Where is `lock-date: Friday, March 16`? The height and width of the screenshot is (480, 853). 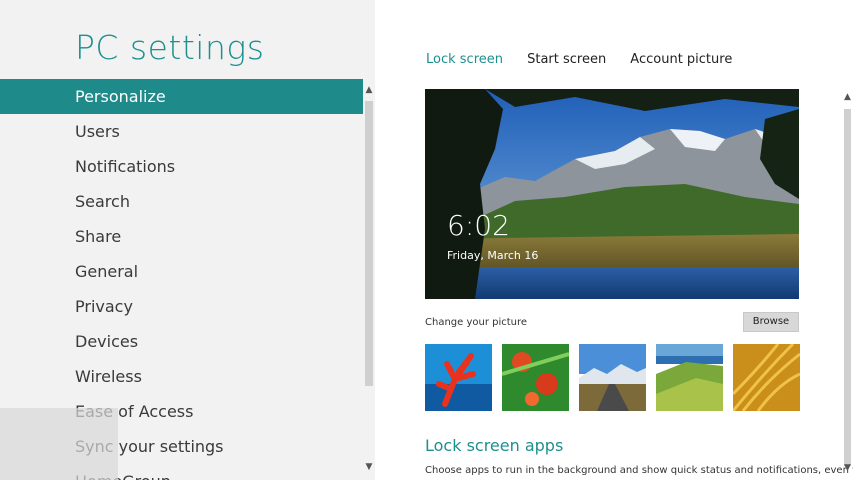 lock-date: Friday, March 16 is located at coordinates (493, 255).